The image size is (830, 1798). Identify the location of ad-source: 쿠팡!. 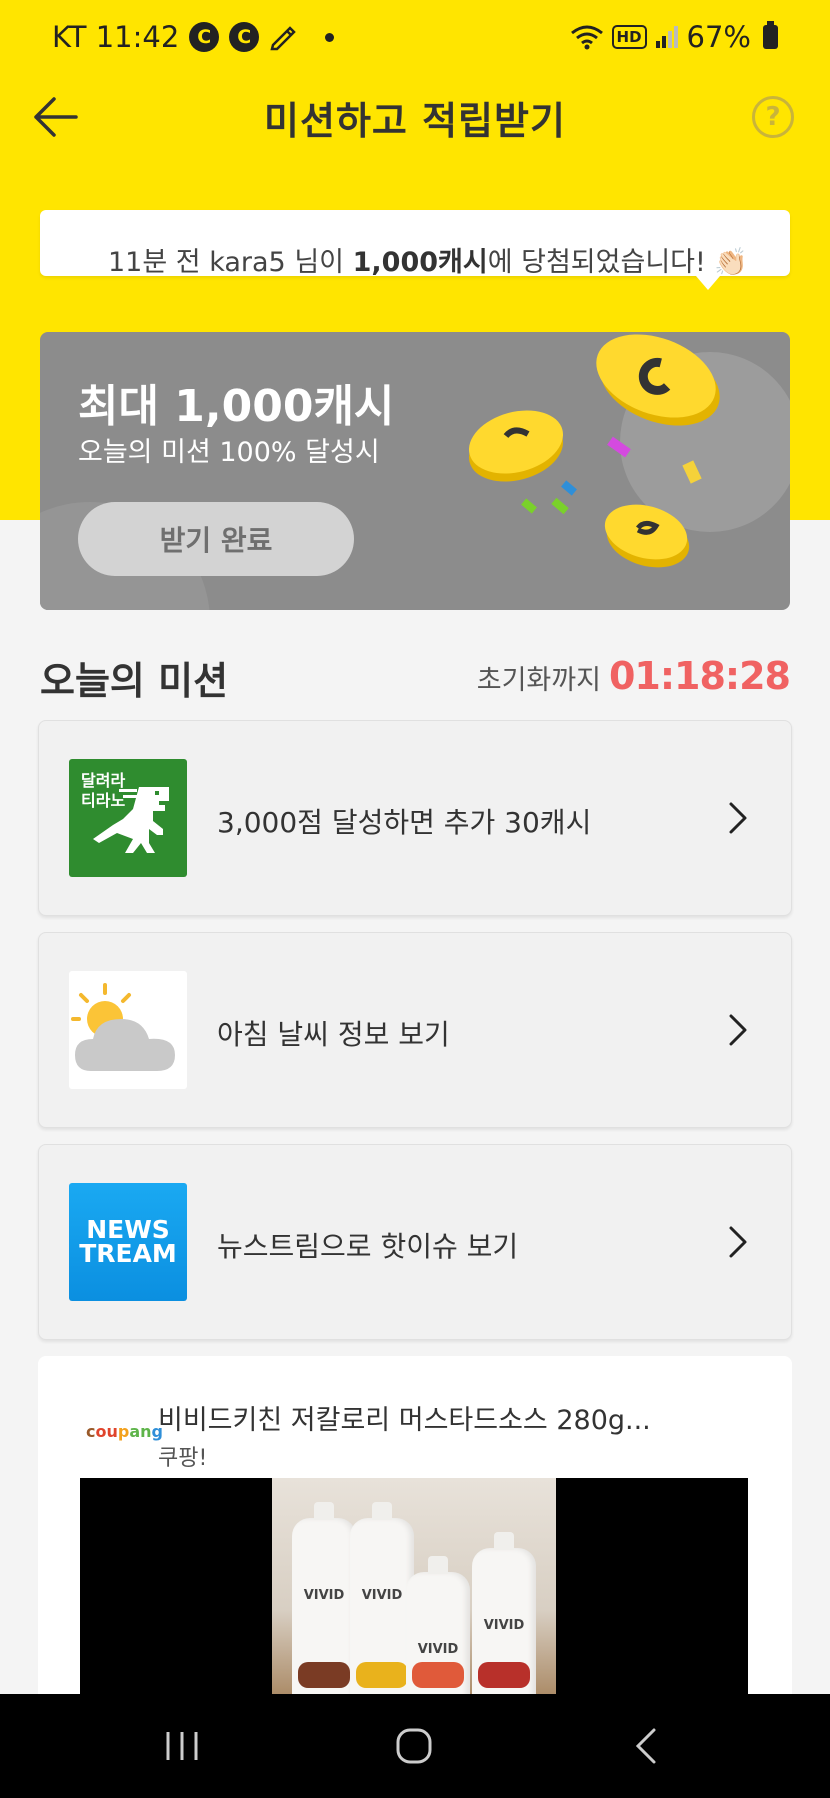
(183, 1458).